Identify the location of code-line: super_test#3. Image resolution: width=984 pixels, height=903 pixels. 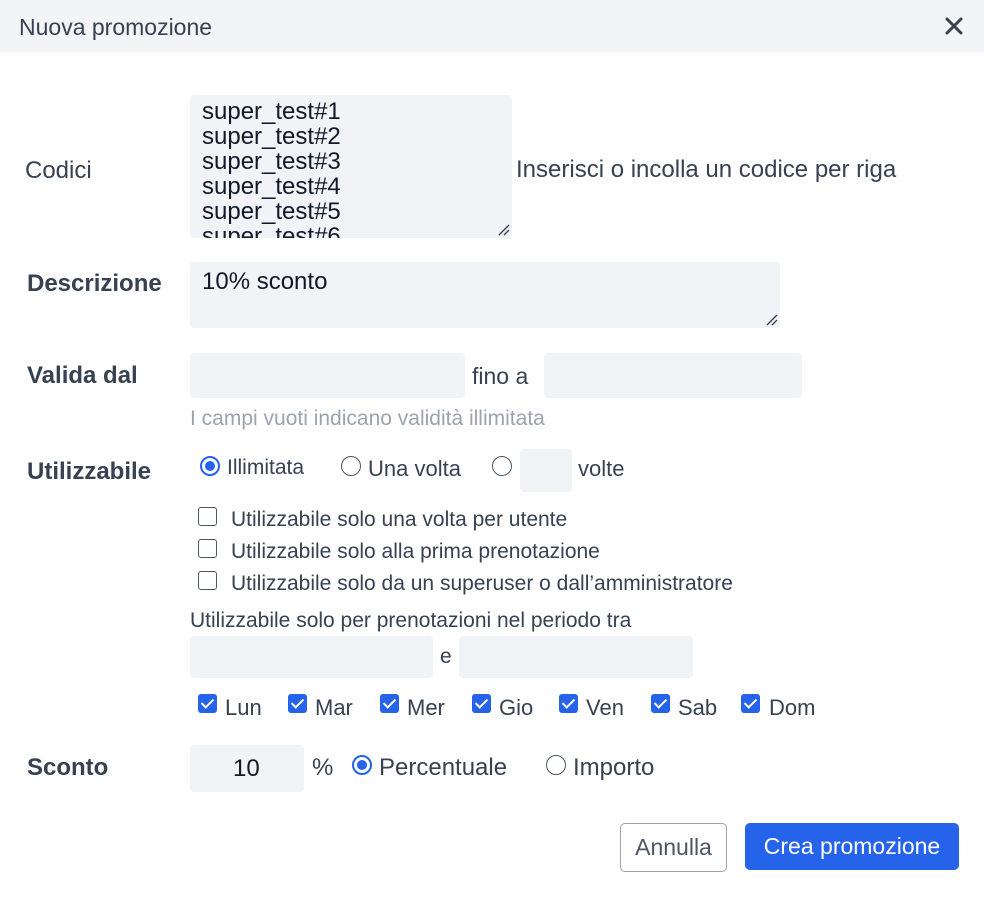
(271, 161).